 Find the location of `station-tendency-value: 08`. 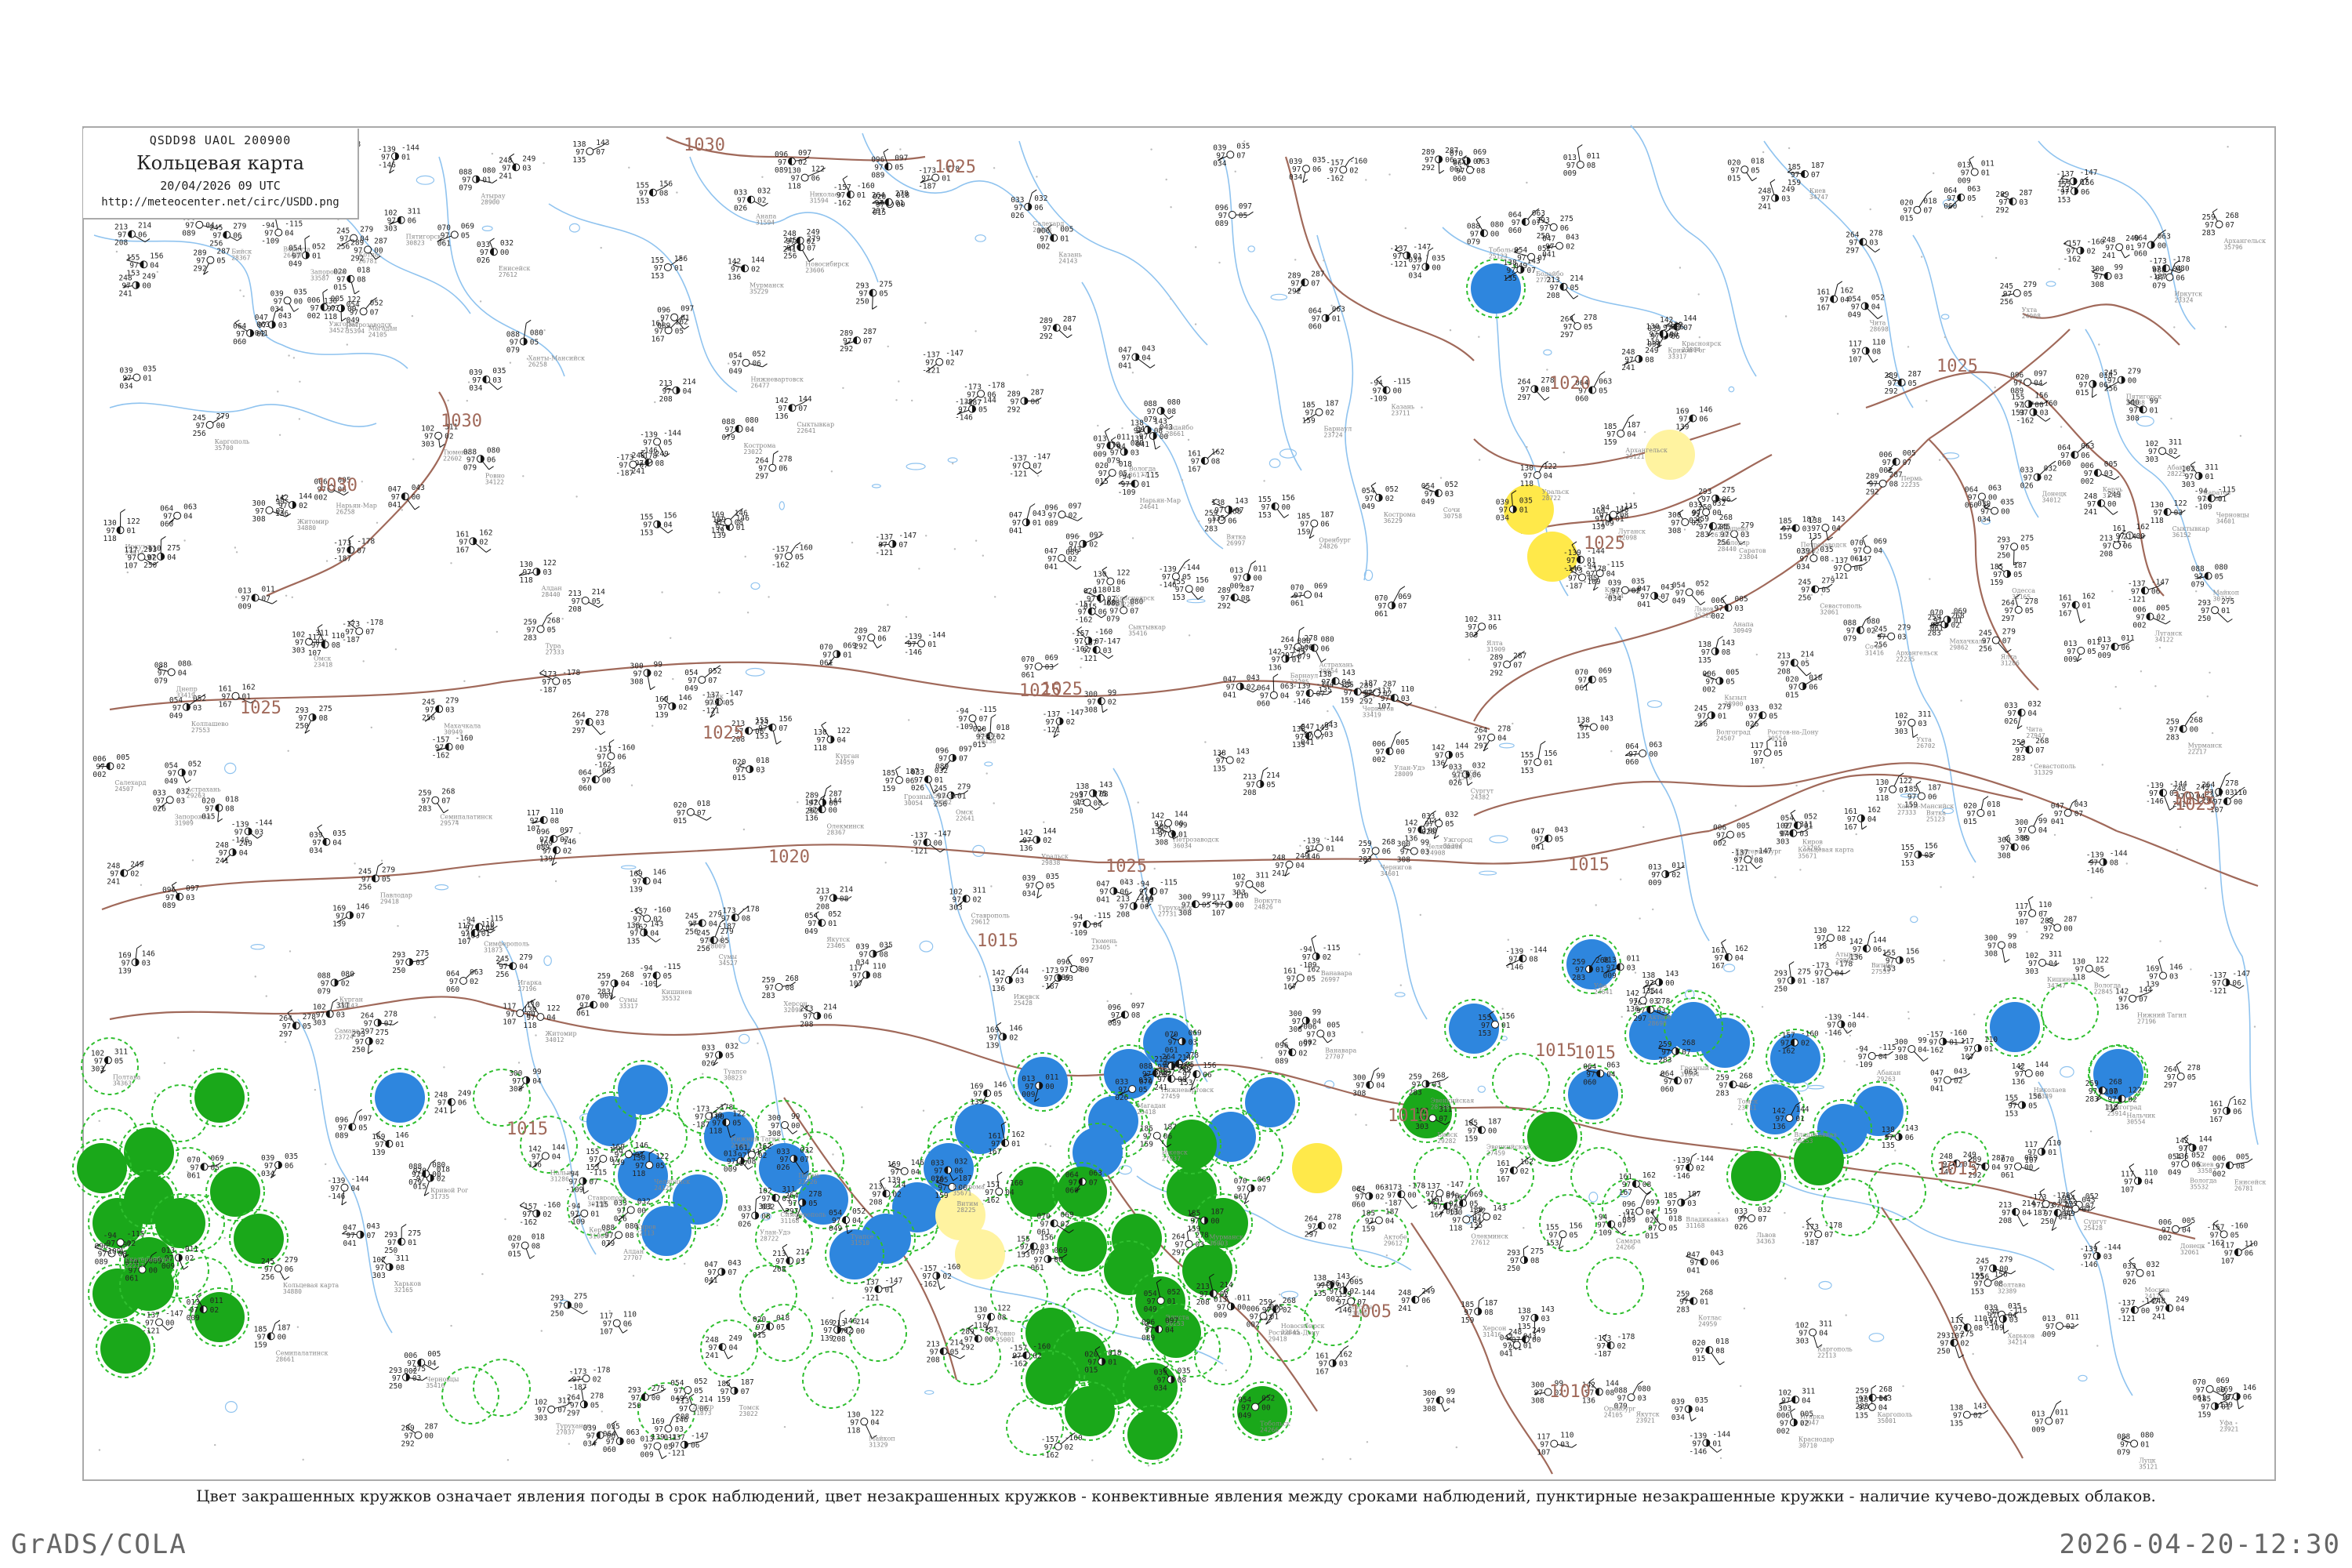

station-tendency-value: 08 is located at coordinates (1647, 1185).